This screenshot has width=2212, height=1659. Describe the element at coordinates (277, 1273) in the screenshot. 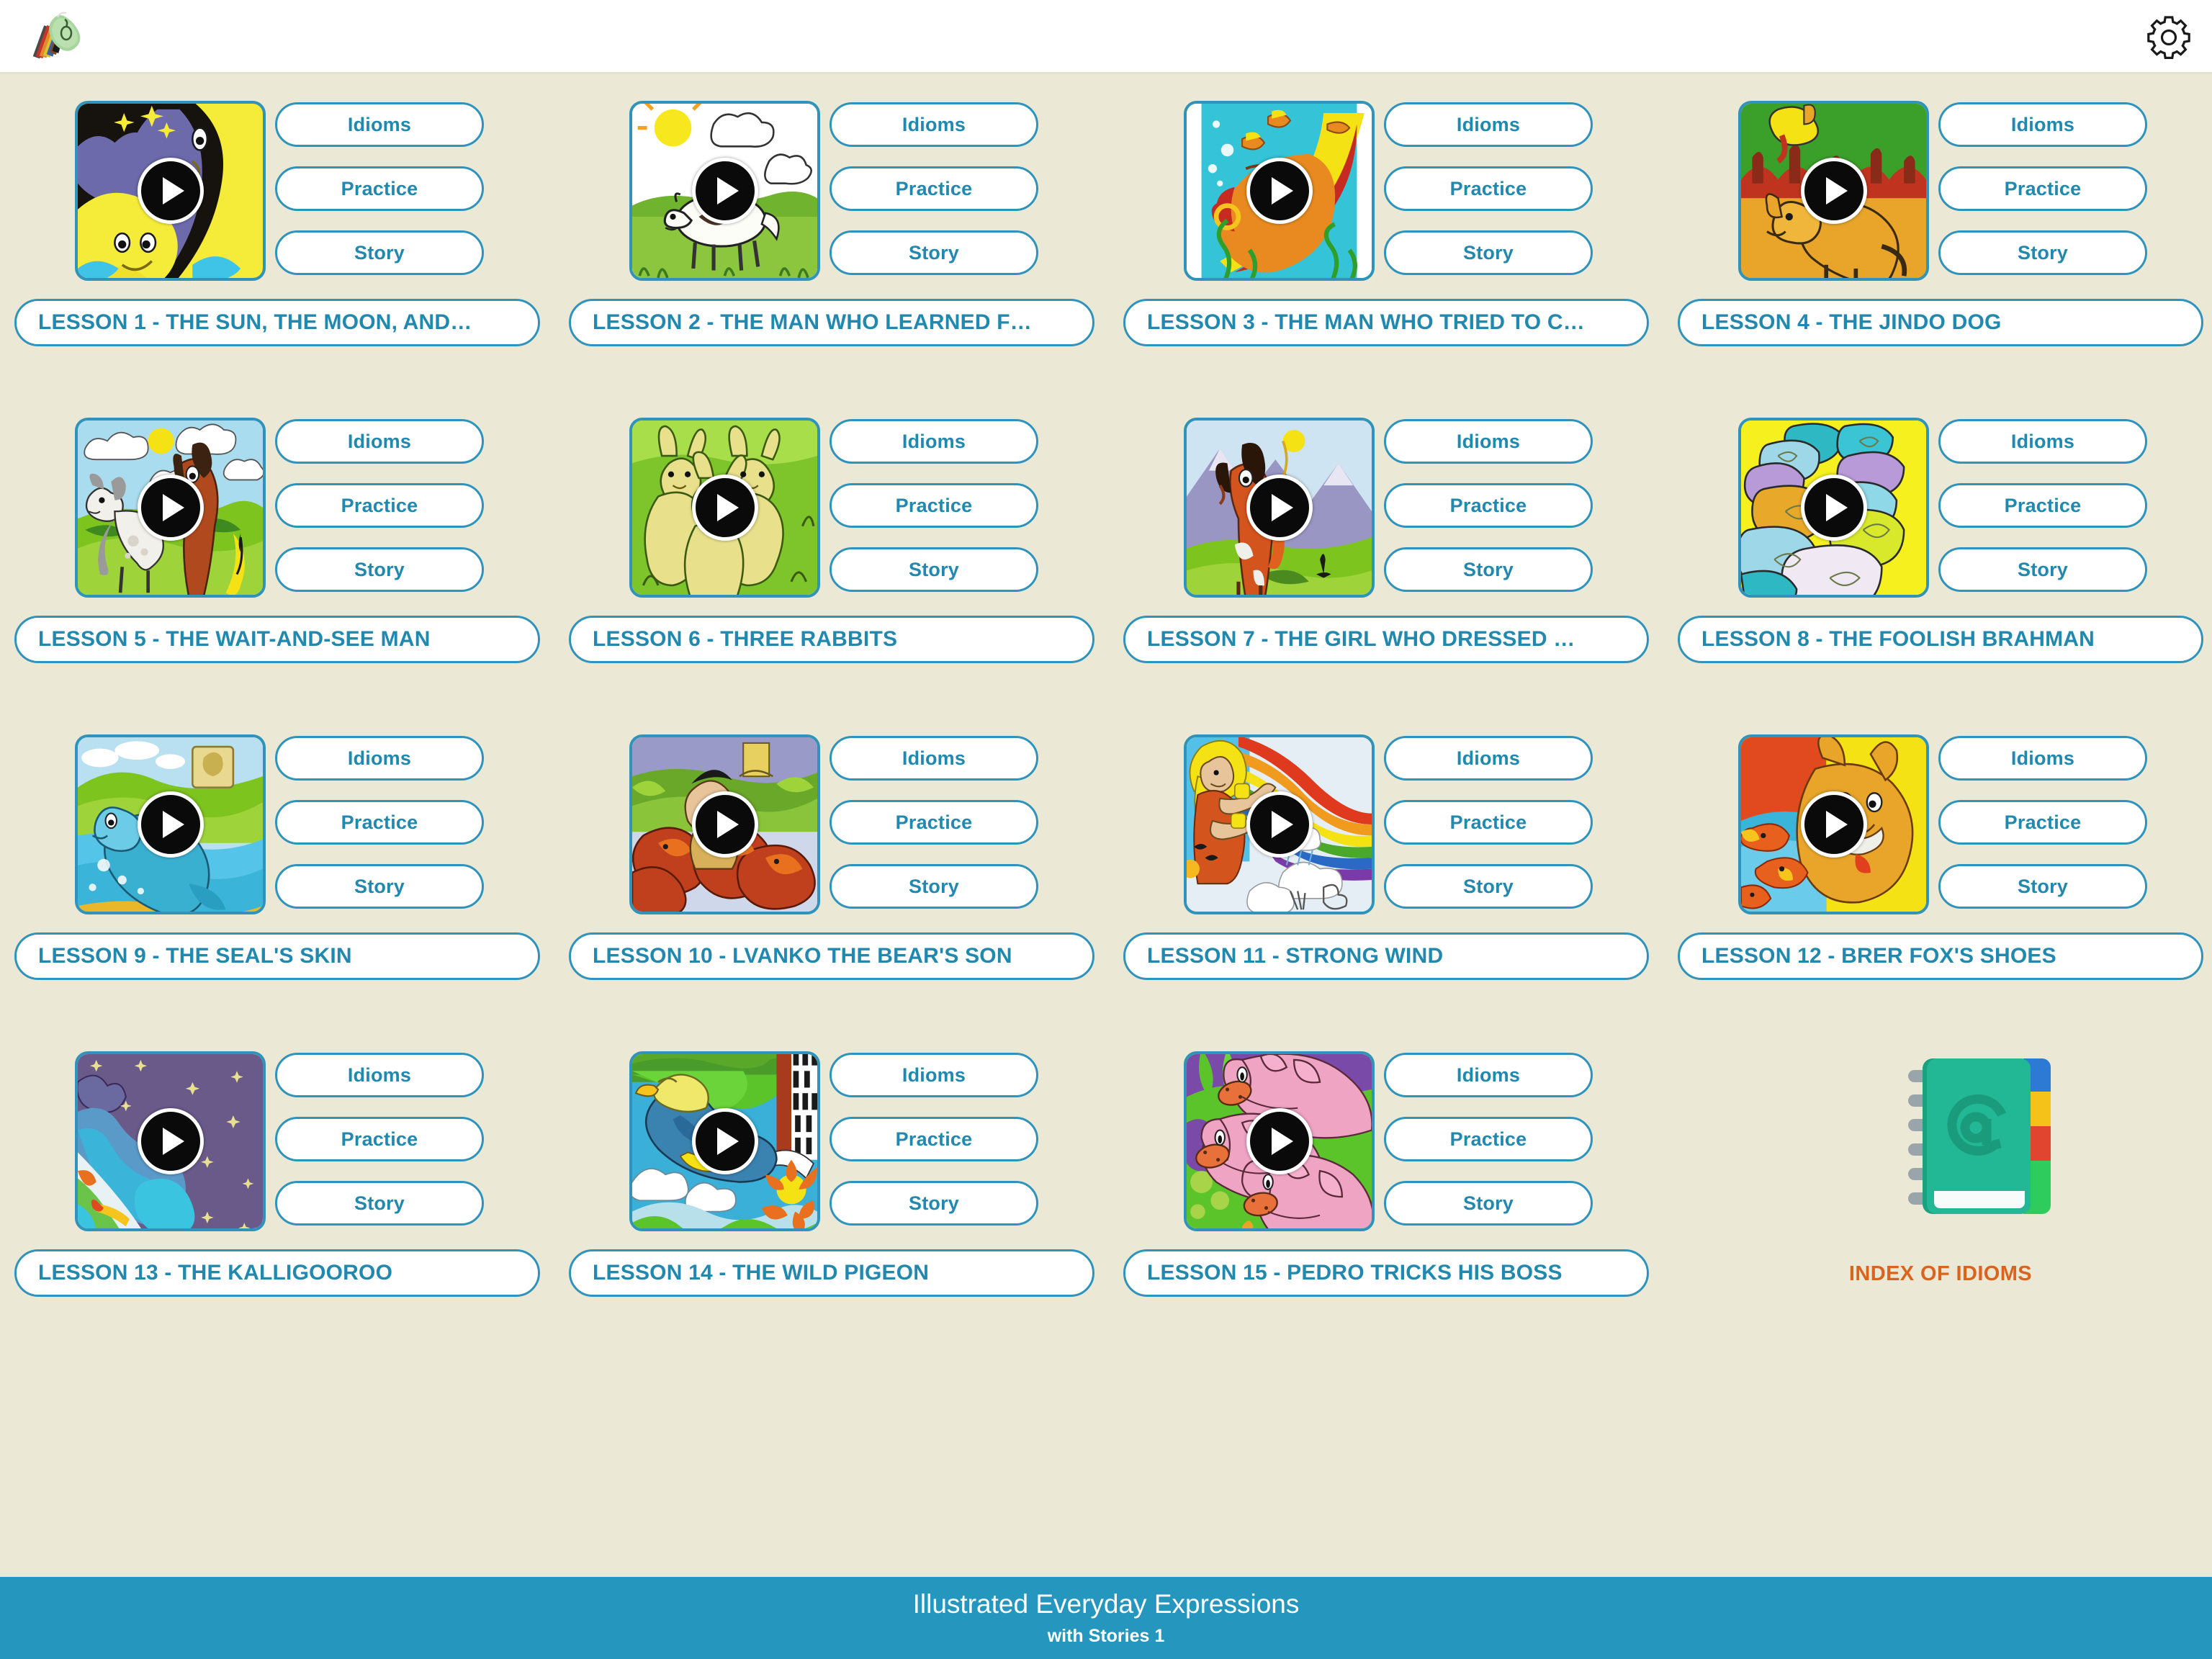

I see `lesson-title-button: LESSON 13 - THE KALLIGOOROO` at that location.